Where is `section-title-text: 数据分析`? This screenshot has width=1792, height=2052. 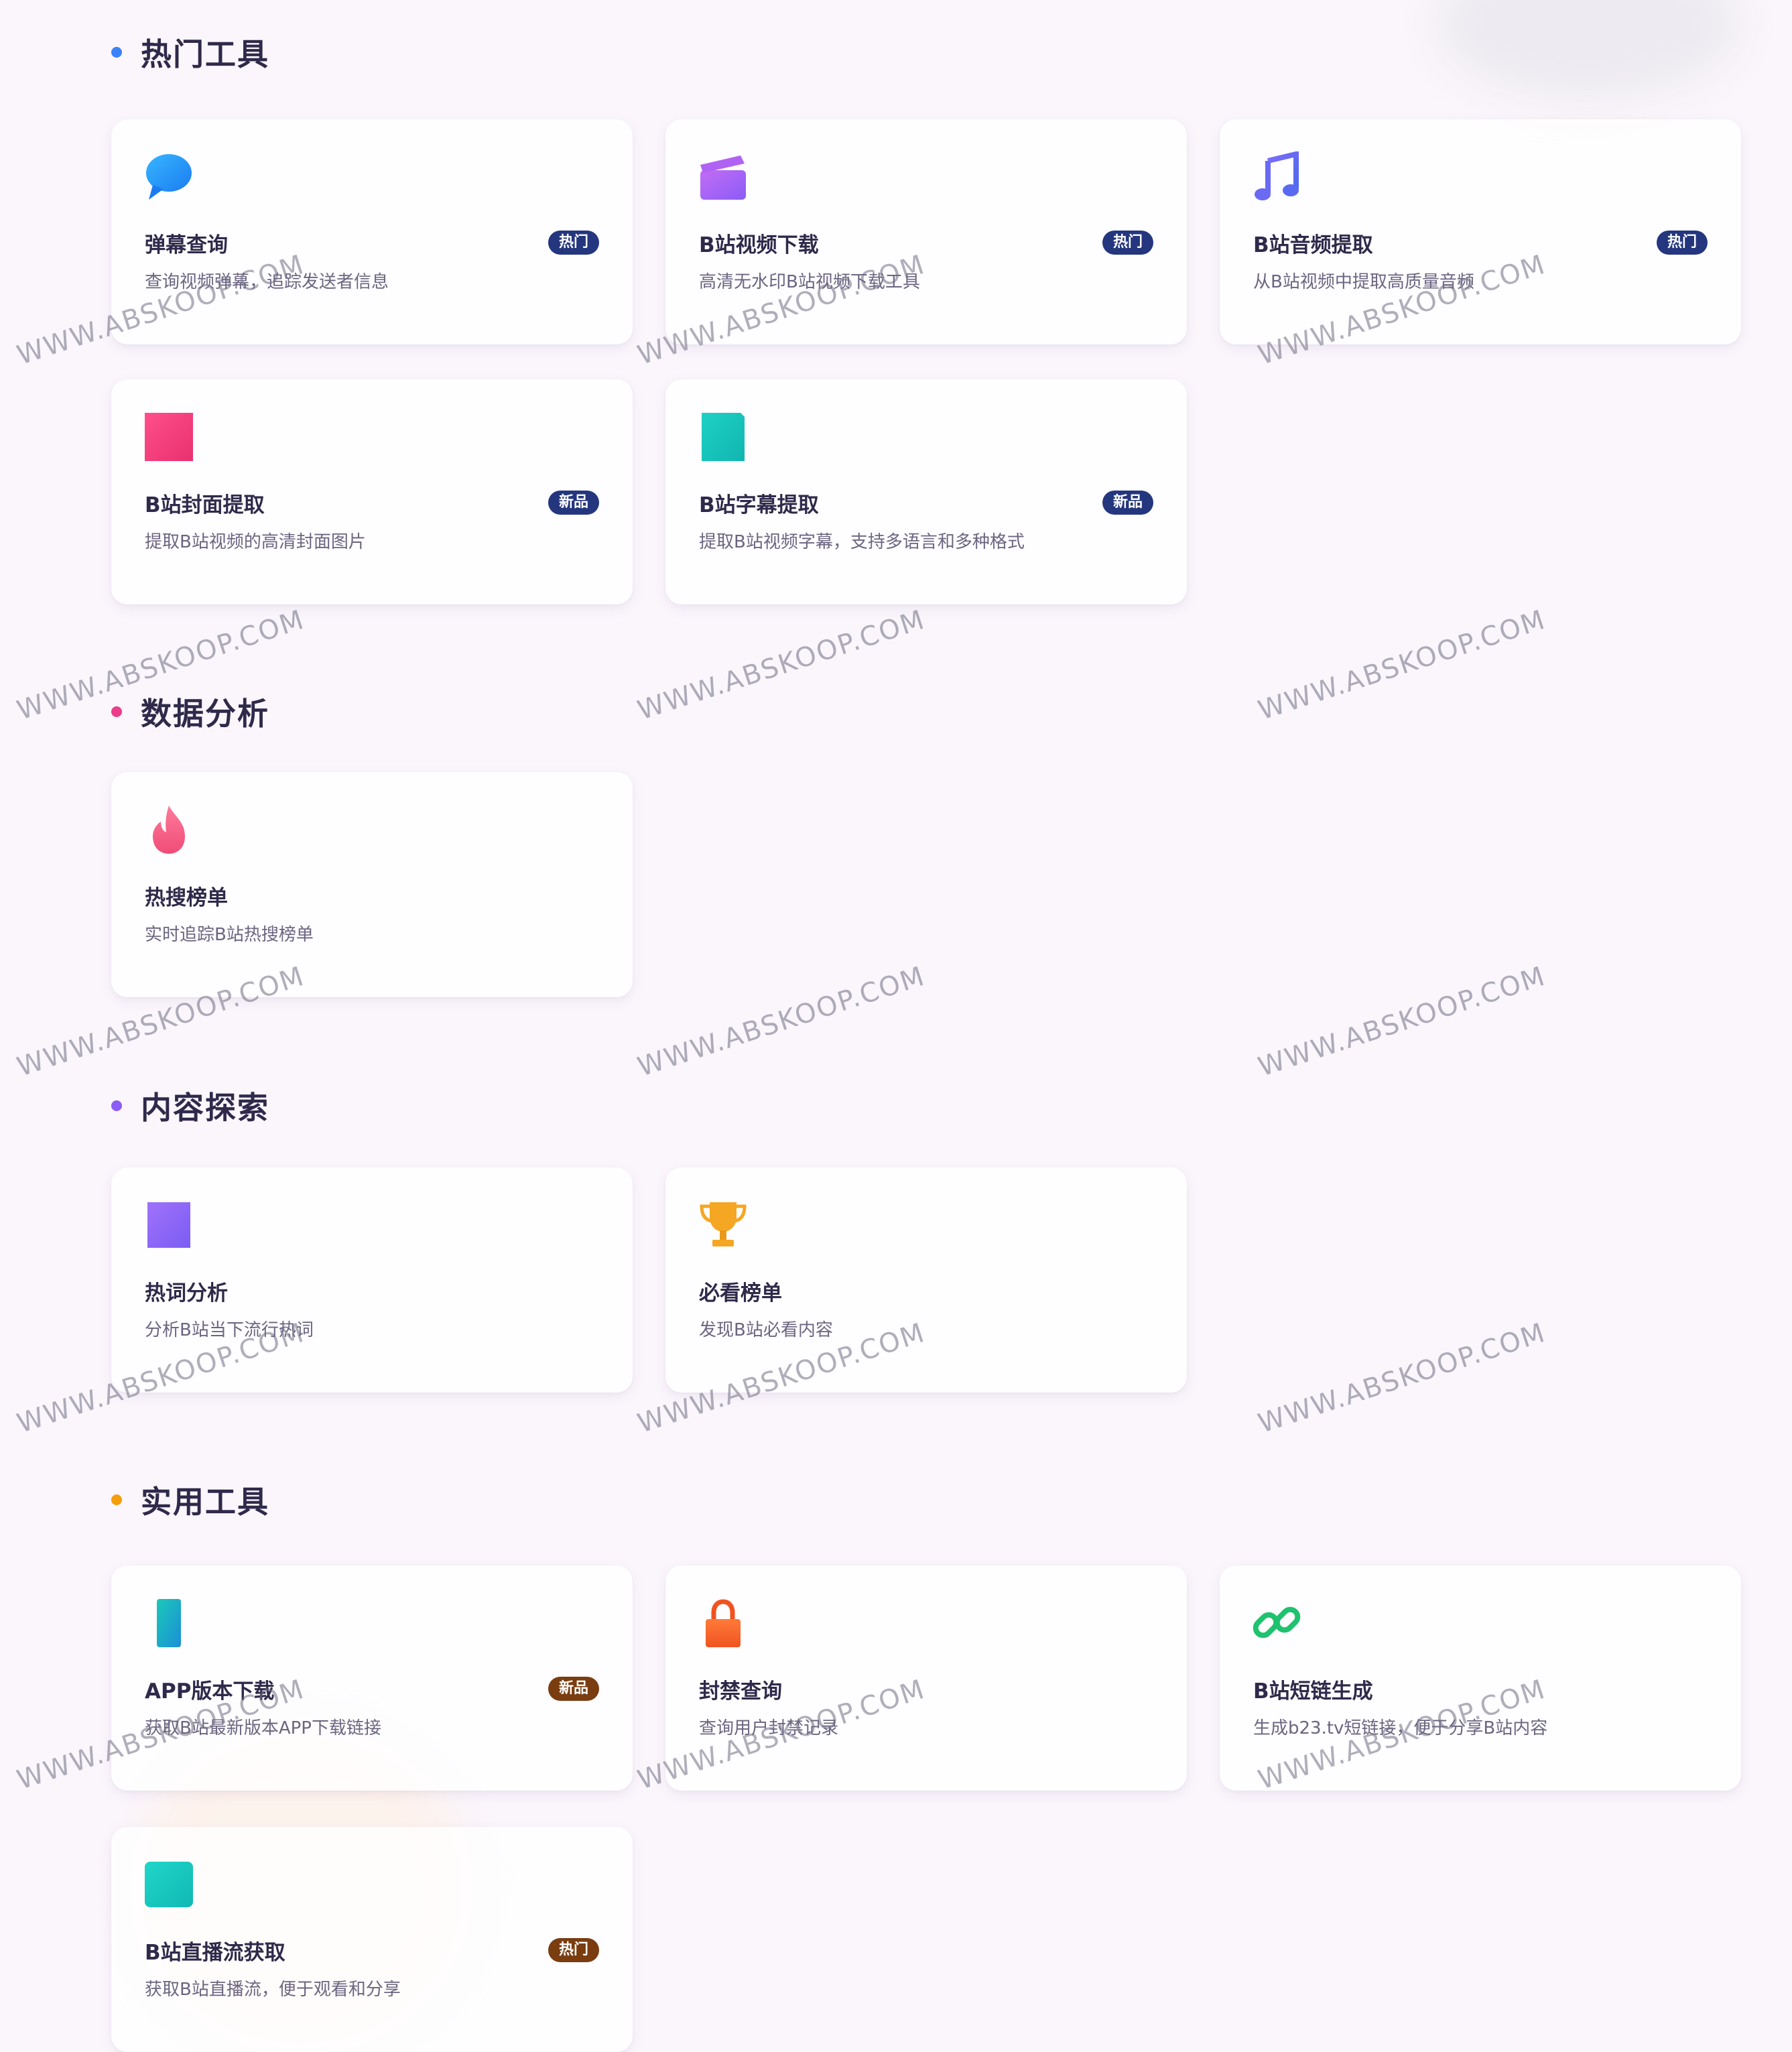
section-title-text: 数据分析 is located at coordinates (205, 714).